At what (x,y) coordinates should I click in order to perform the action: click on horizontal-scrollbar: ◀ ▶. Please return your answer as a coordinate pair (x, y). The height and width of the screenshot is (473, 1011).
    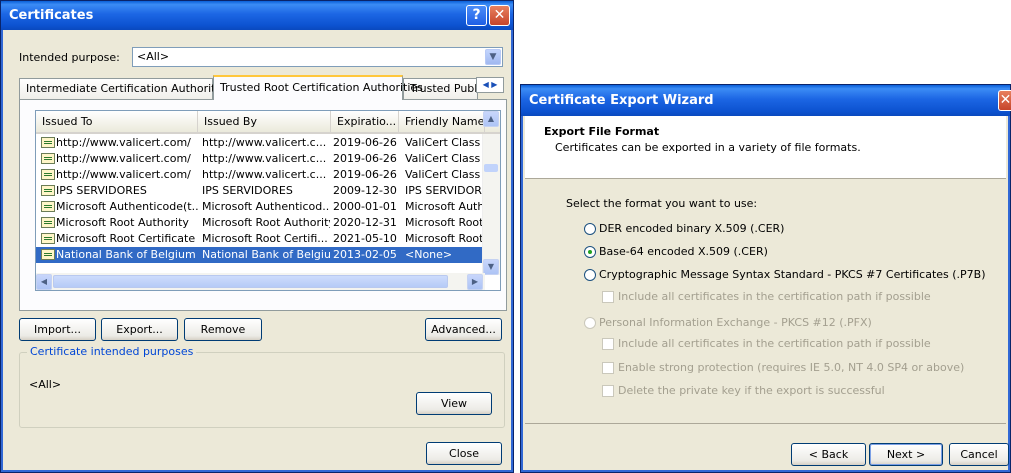
    Looking at the image, I should click on (260, 281).